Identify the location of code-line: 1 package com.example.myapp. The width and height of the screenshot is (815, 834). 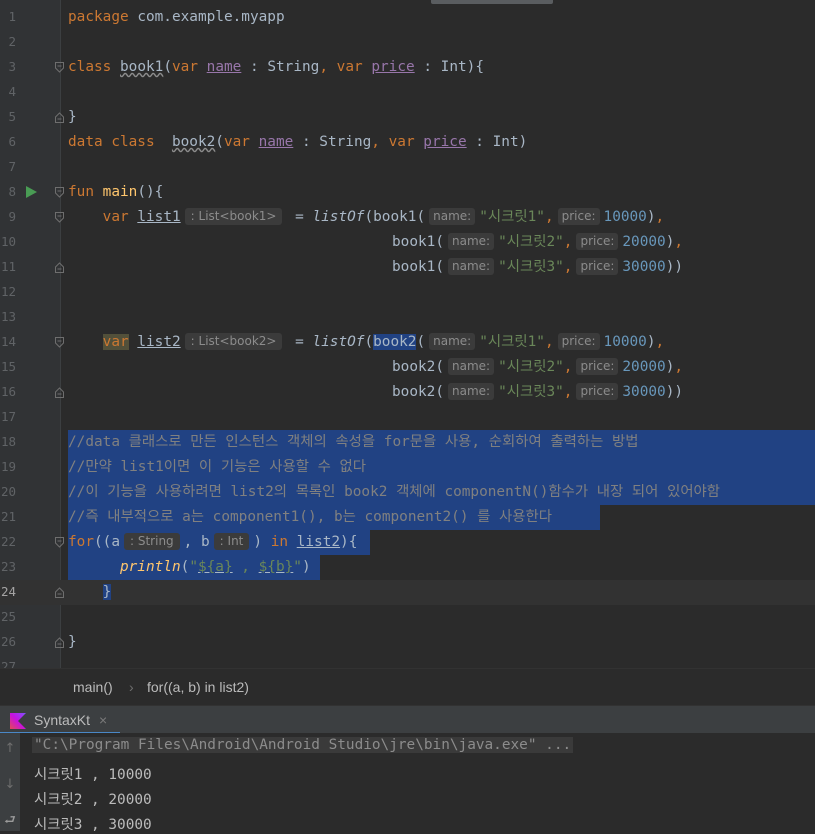
(407, 17).